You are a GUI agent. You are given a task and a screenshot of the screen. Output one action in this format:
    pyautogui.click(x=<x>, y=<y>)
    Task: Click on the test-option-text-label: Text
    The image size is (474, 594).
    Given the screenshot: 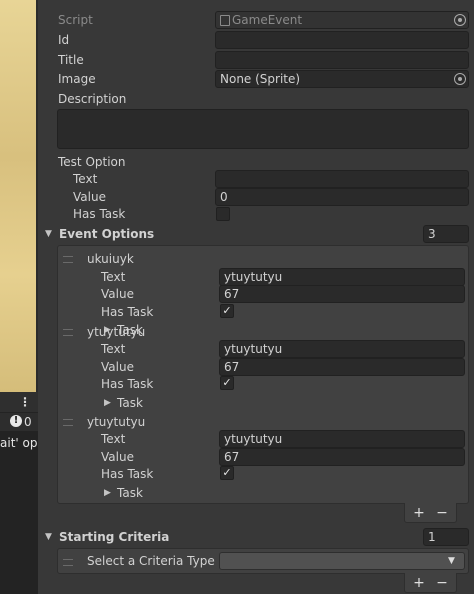 What is the action you would take?
    pyautogui.click(x=85, y=179)
    